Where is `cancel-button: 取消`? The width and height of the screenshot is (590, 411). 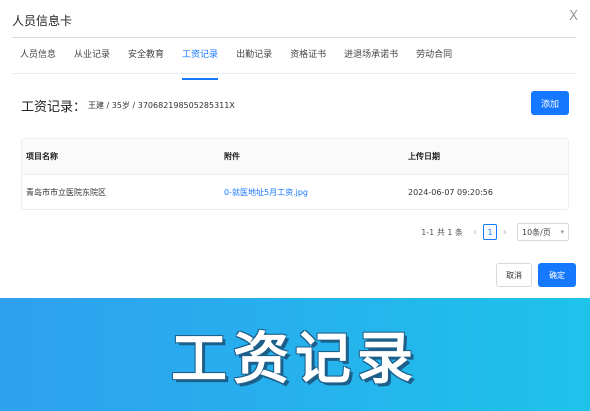 cancel-button: 取消 is located at coordinates (514, 275).